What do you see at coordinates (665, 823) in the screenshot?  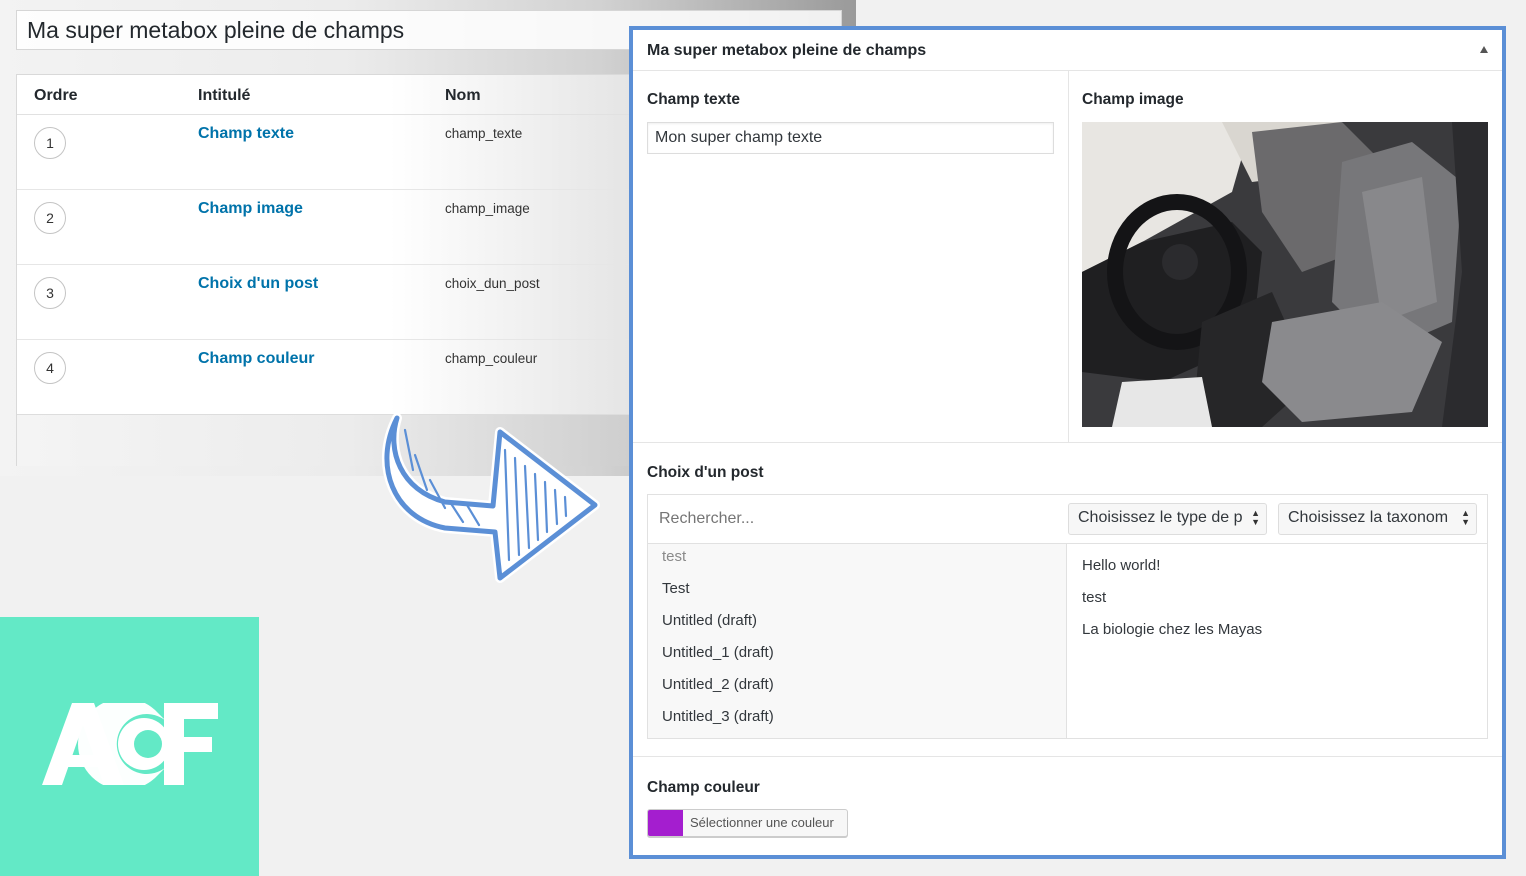 I see `color-swatch` at bounding box center [665, 823].